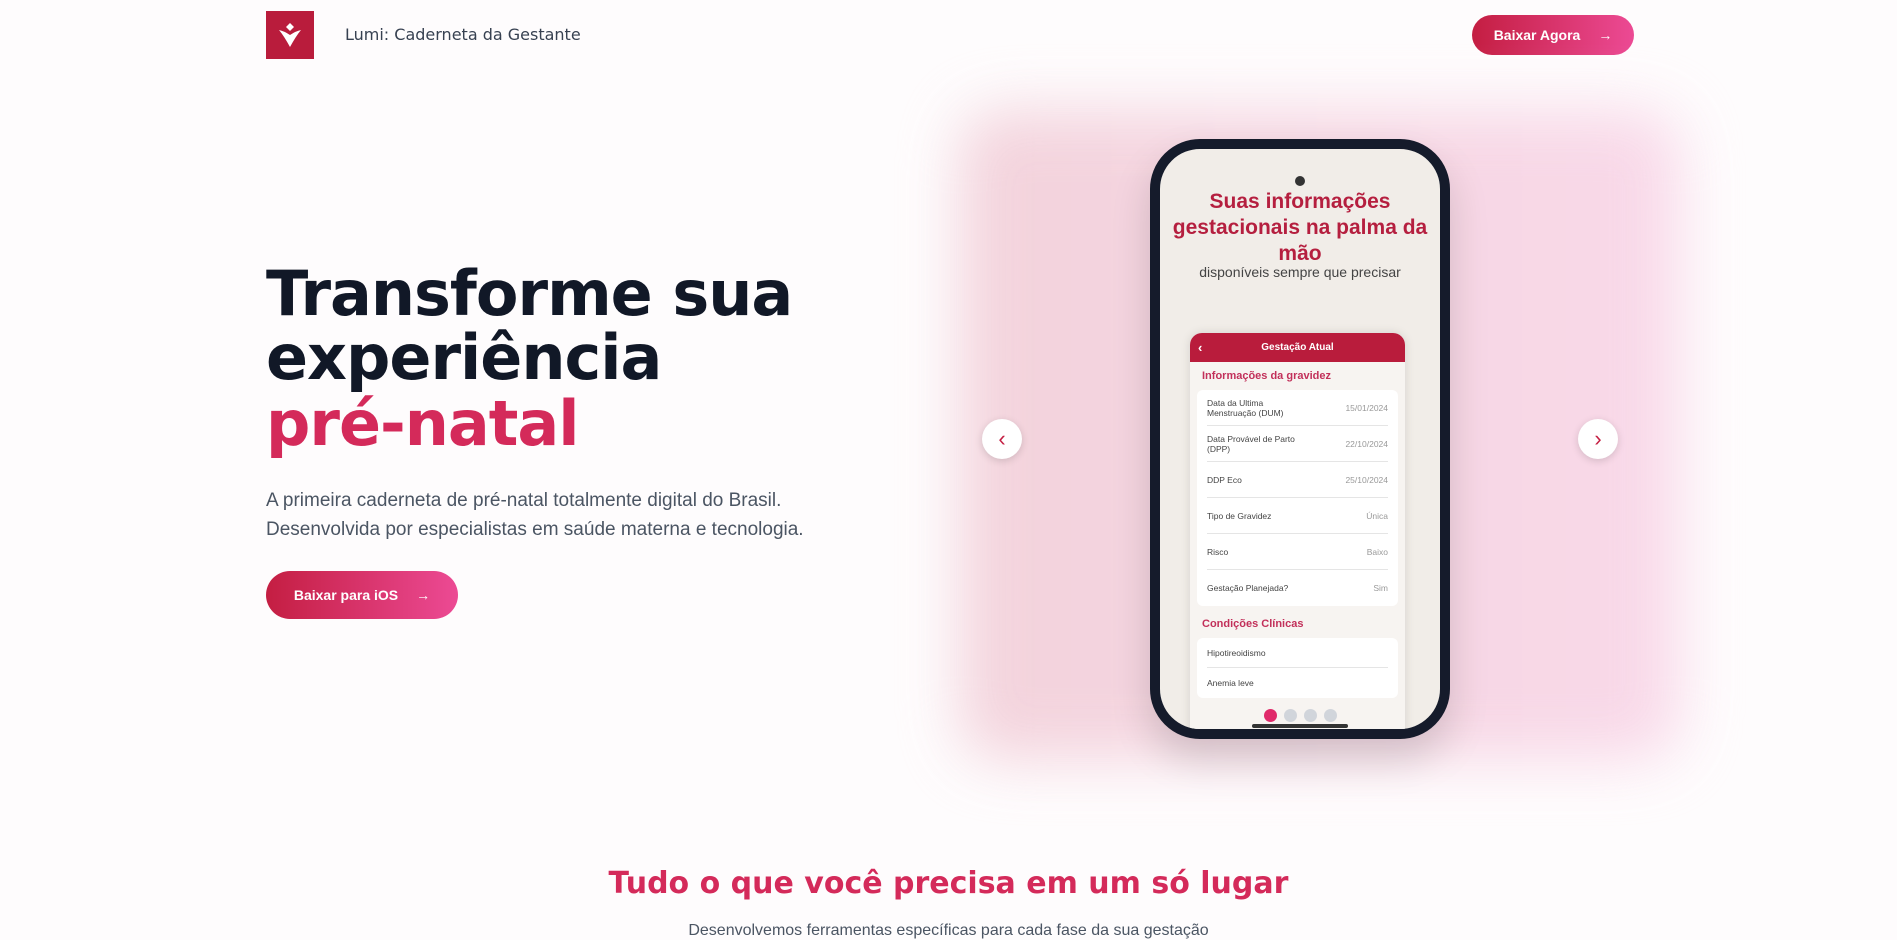 The width and height of the screenshot is (1897, 940). I want to click on download-now-button: Baixar Agora →, so click(1553, 35).